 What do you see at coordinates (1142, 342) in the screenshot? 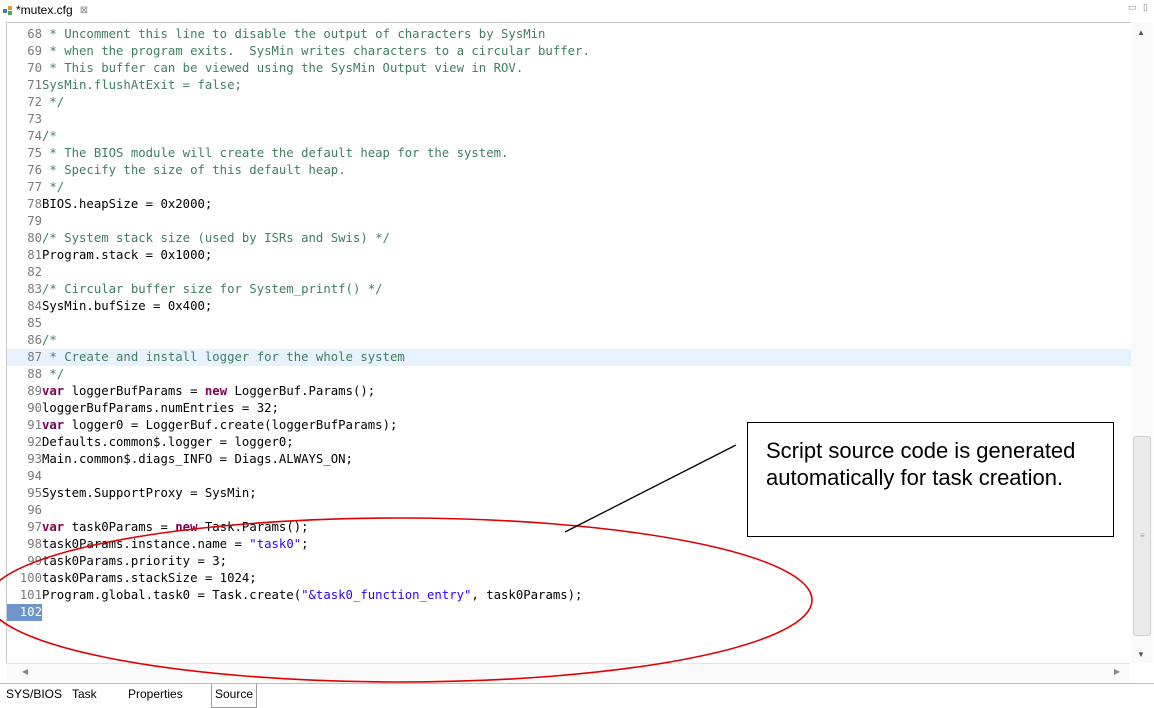
I see `vertical-scrollbar: ▲ ≡ ▼` at bounding box center [1142, 342].